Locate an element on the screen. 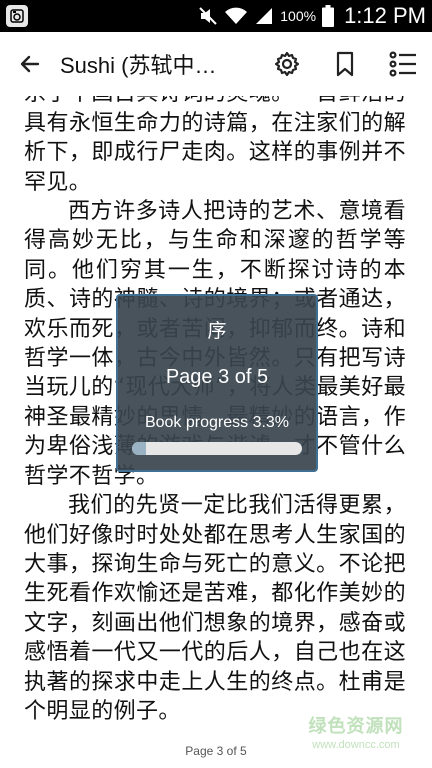  book-progress-fill is located at coordinates (139, 448).